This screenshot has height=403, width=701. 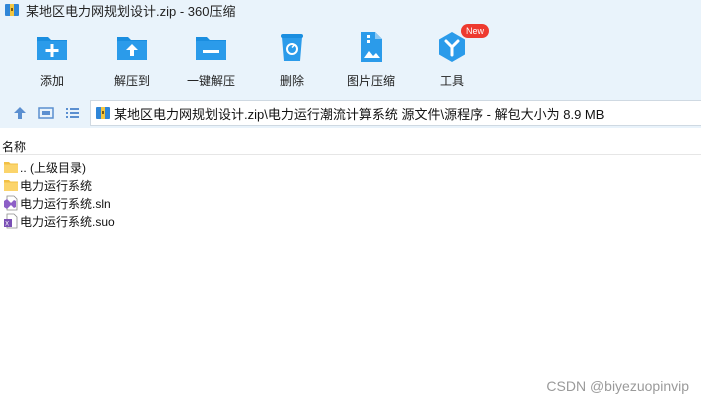 What do you see at coordinates (210, 81) in the screenshot?
I see `one-click-extract-label: 一键解压` at bounding box center [210, 81].